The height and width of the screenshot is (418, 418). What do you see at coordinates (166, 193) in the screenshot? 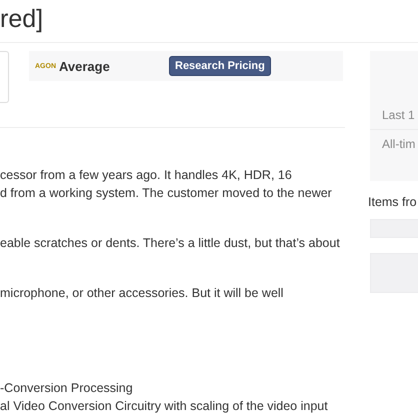
I see `description-text: d from a working system. The customer moved to the newer` at bounding box center [166, 193].